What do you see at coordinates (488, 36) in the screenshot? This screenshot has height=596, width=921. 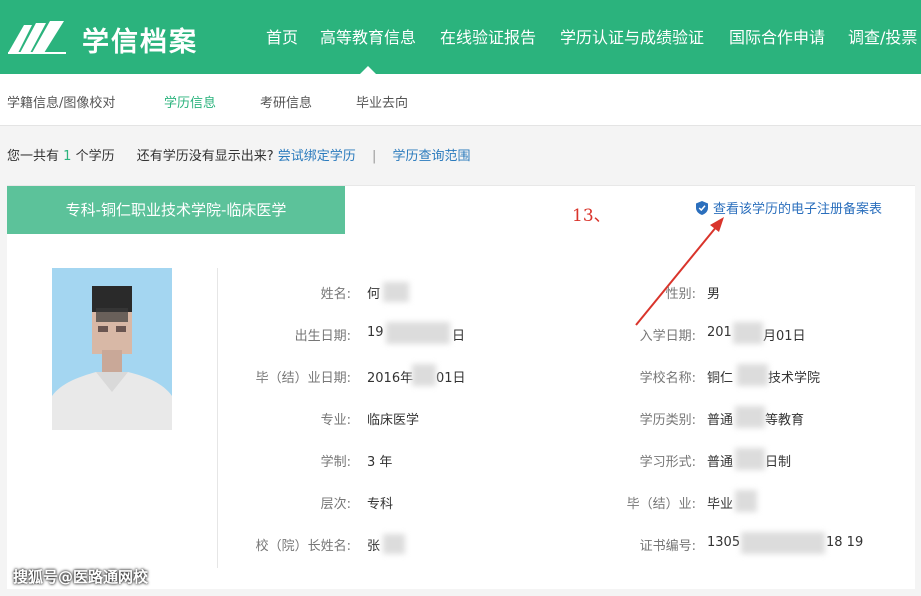 I see `nav-item-online-verification: 在线验证报告` at bounding box center [488, 36].